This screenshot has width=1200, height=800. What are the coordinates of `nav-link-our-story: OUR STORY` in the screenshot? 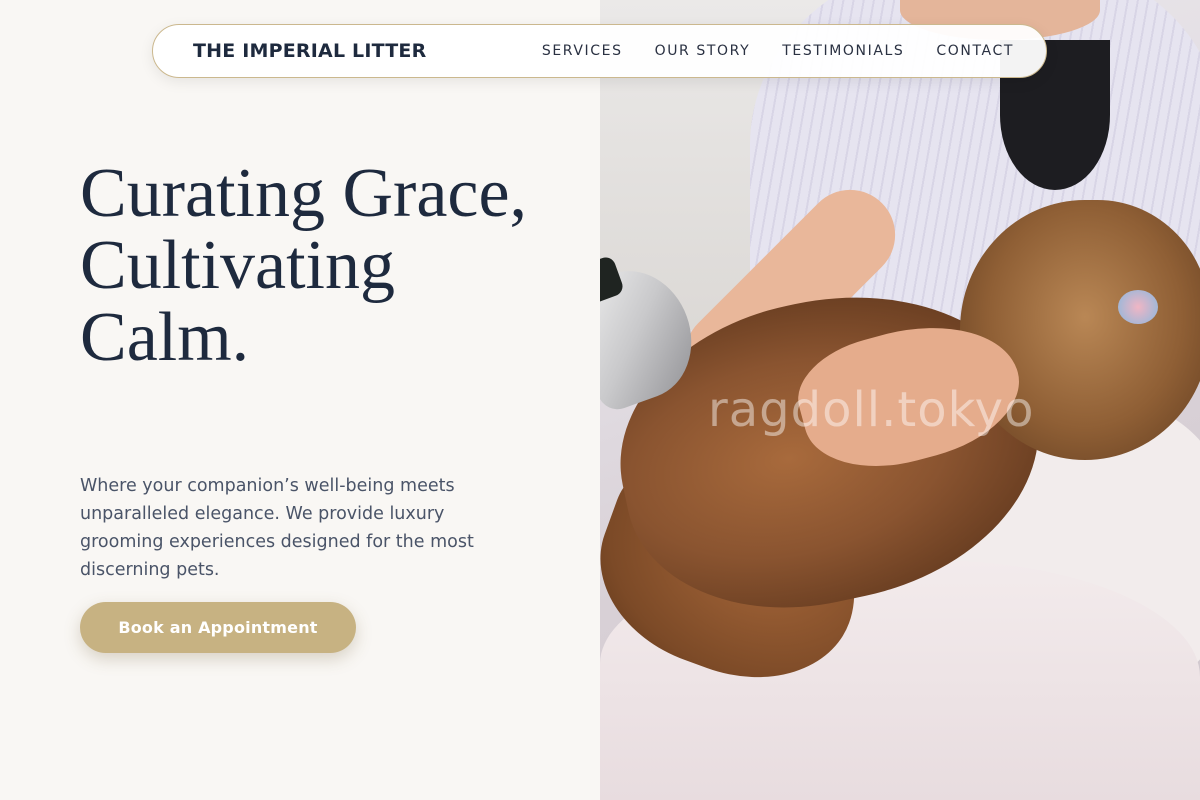 It's located at (703, 51).